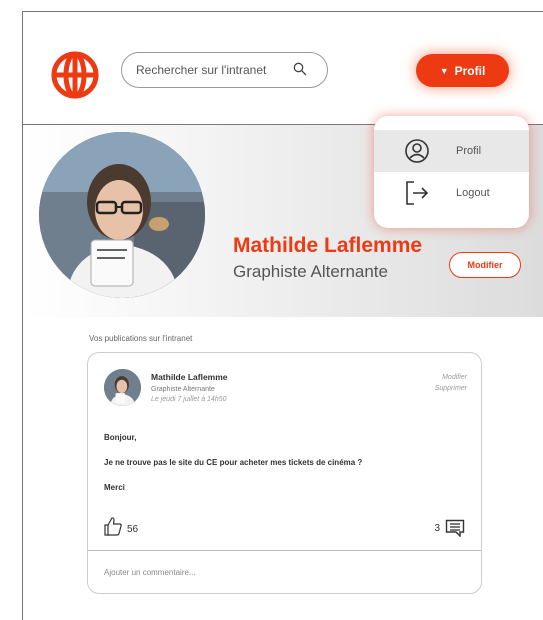  I want to click on menu-item-profile-label: Profil, so click(469, 151).